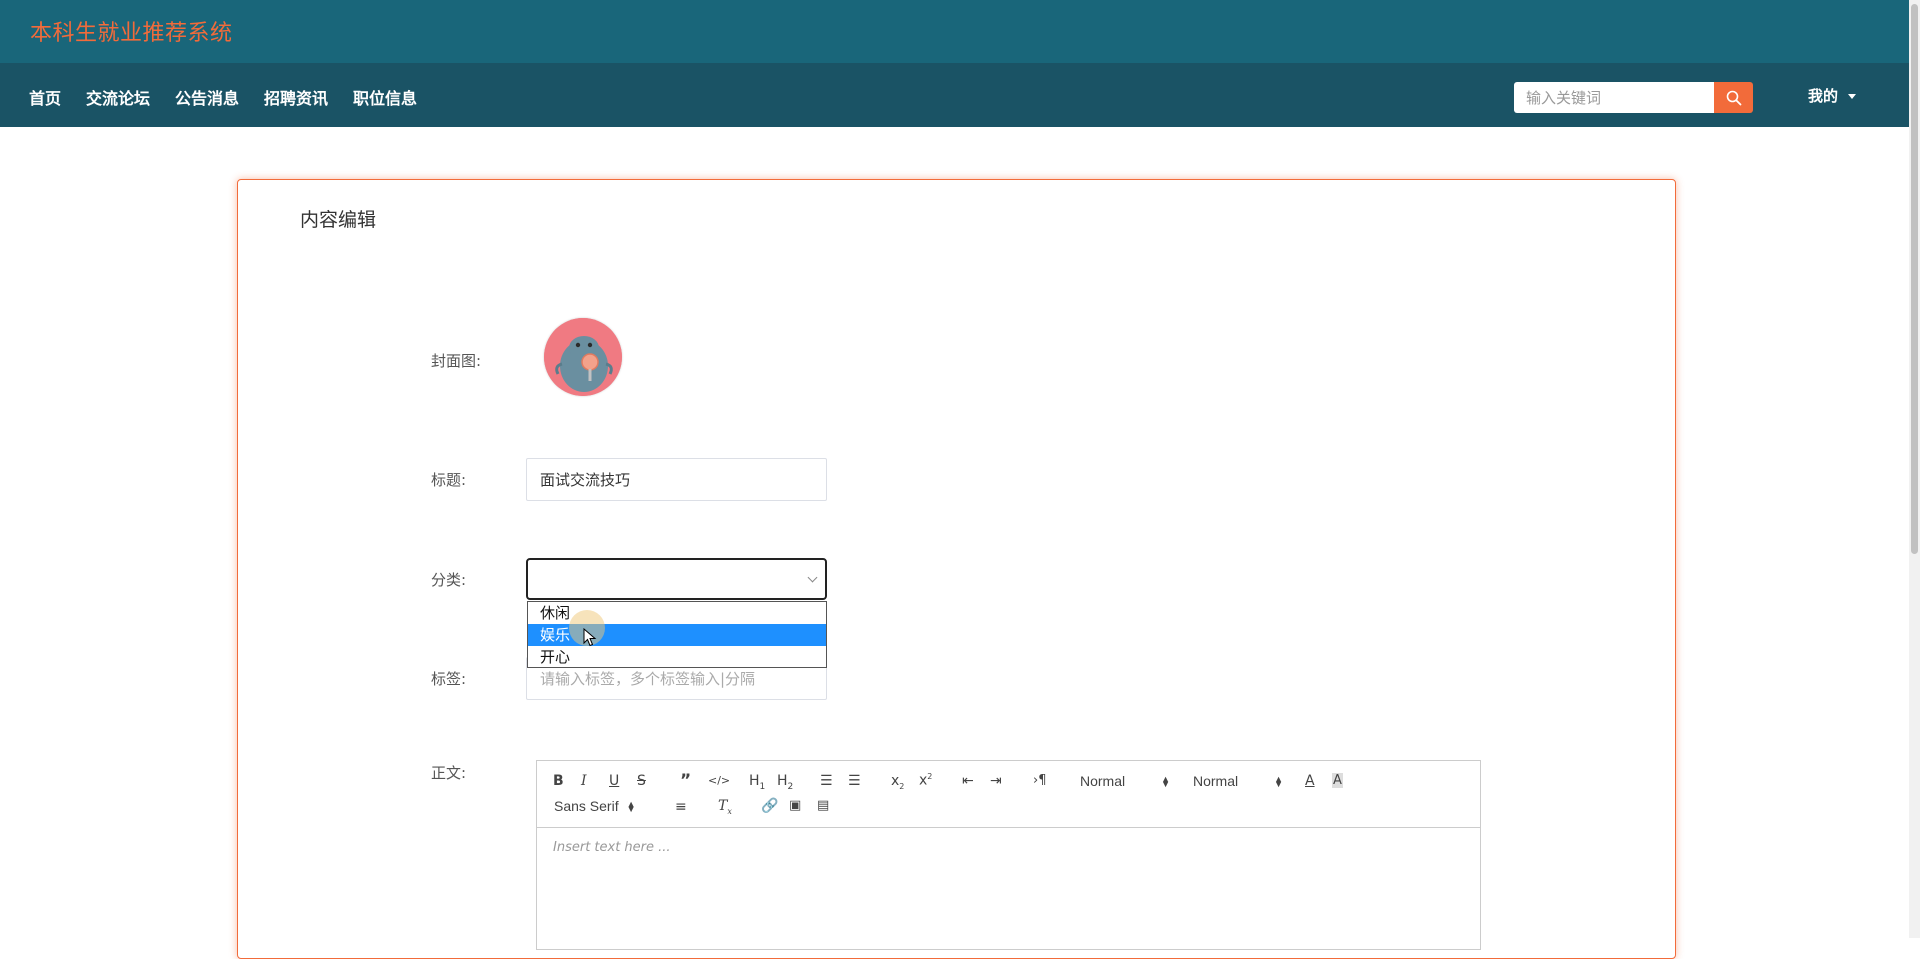 This screenshot has width=1920, height=959. Describe the element at coordinates (131, 31) in the screenshot. I see `site-title: 本科生就业推荐系统` at that location.